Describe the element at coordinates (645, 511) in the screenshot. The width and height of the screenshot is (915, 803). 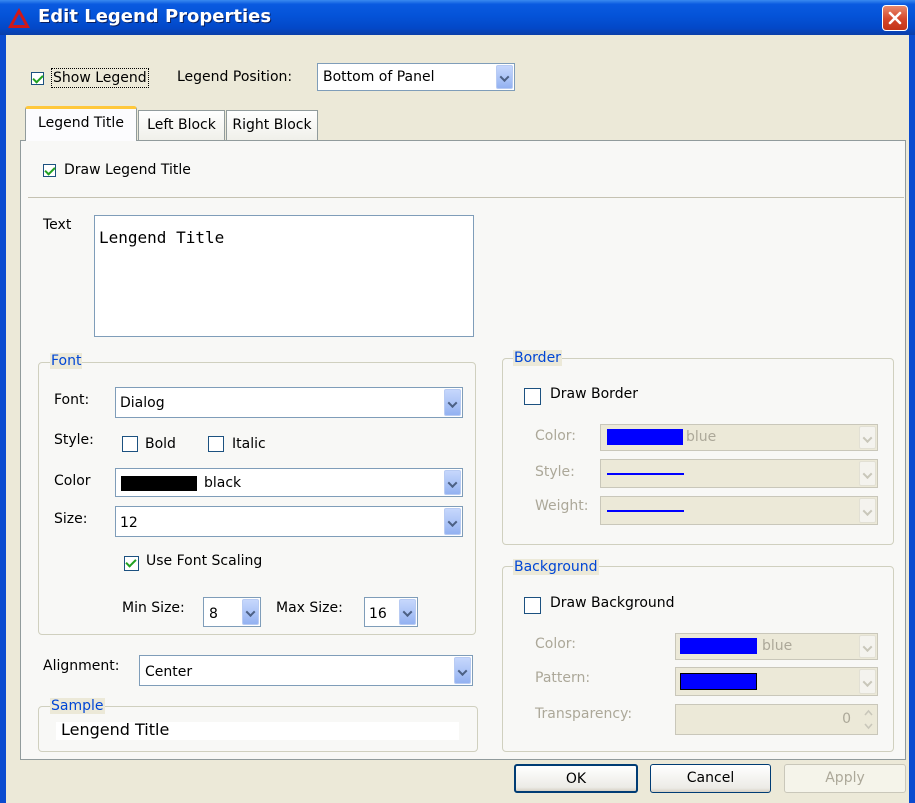
I see `line-weight-preview` at that location.